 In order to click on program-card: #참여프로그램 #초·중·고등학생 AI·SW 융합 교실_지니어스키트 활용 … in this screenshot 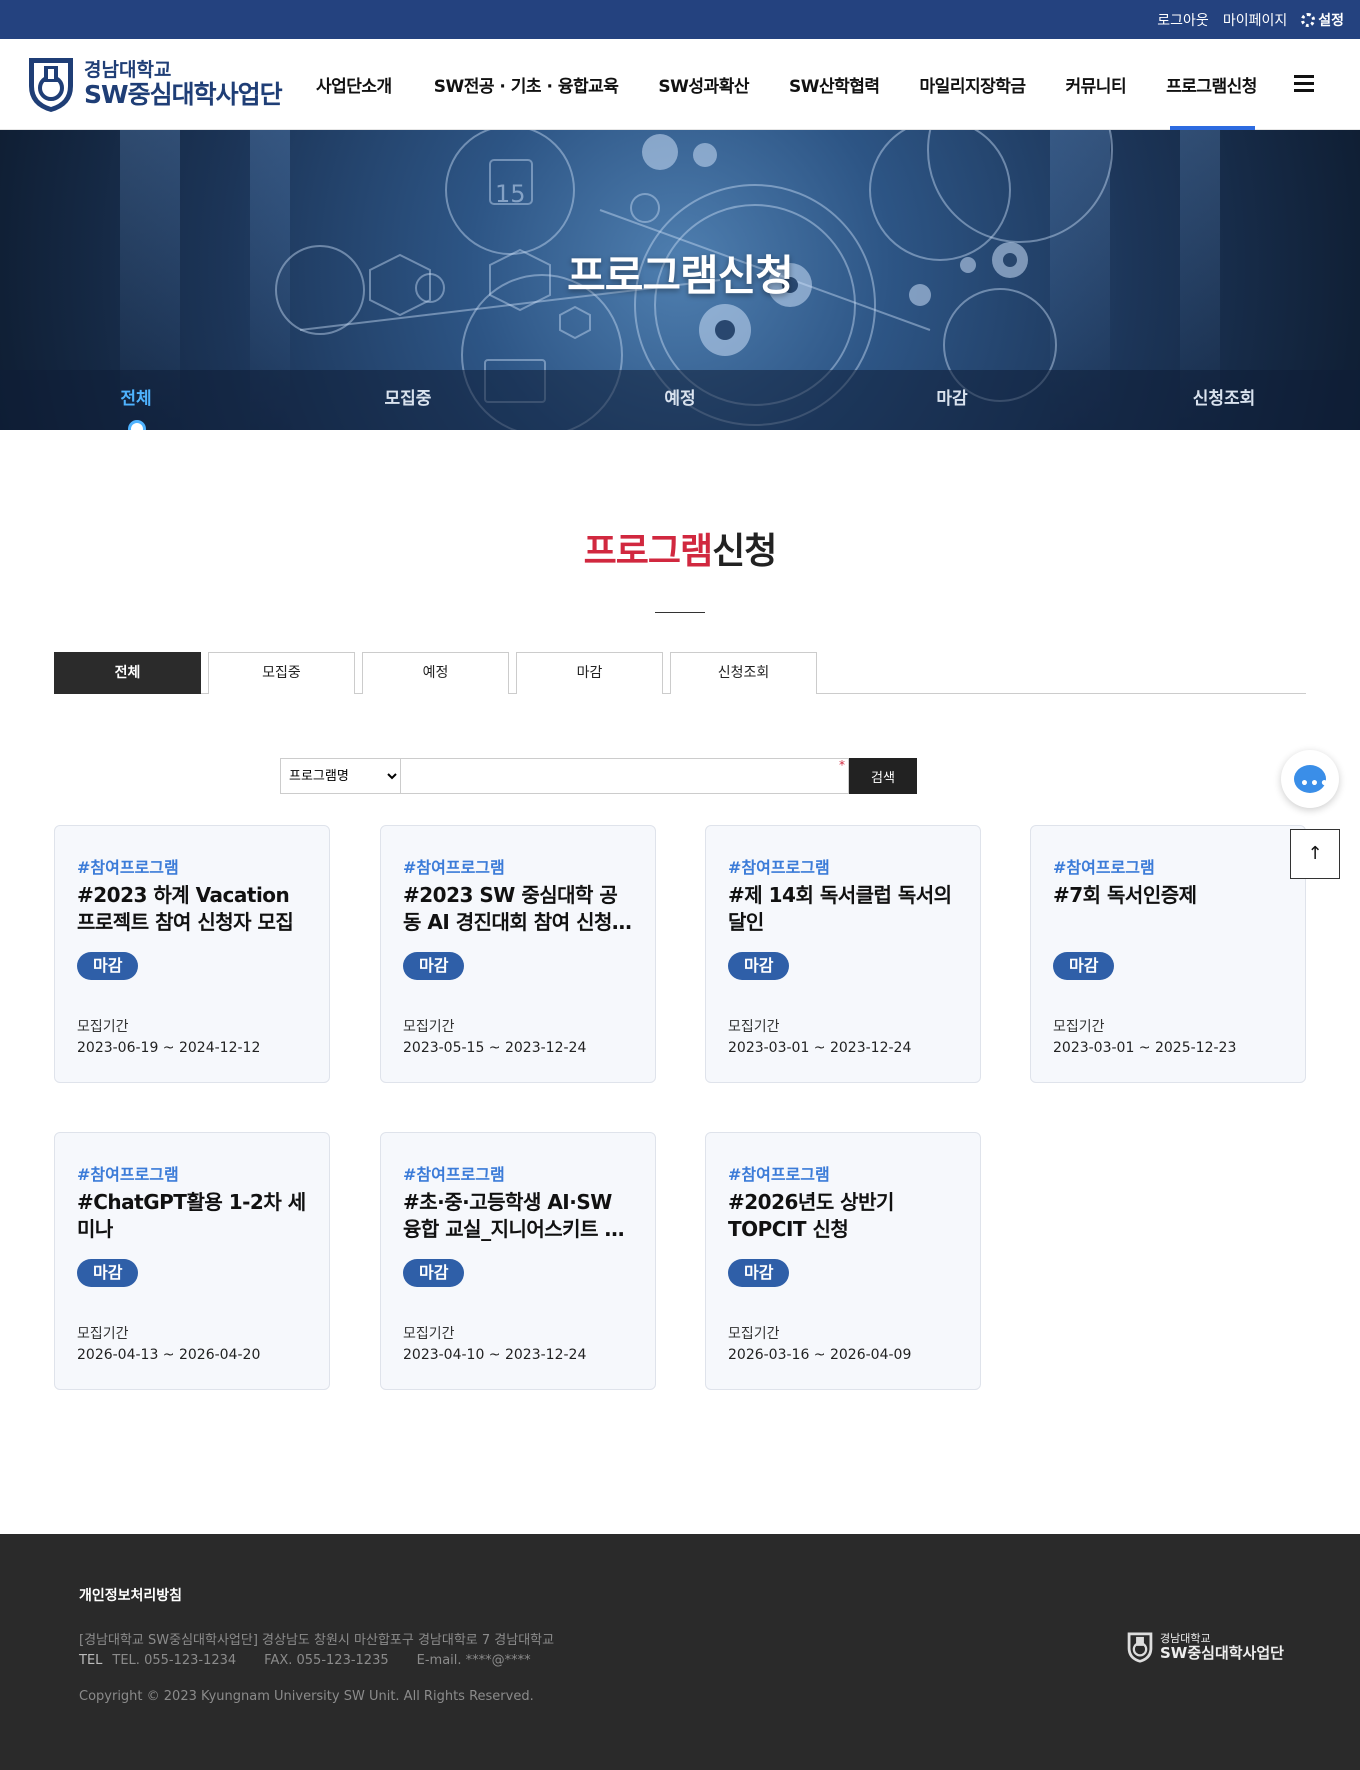, I will do `click(518, 1261)`.